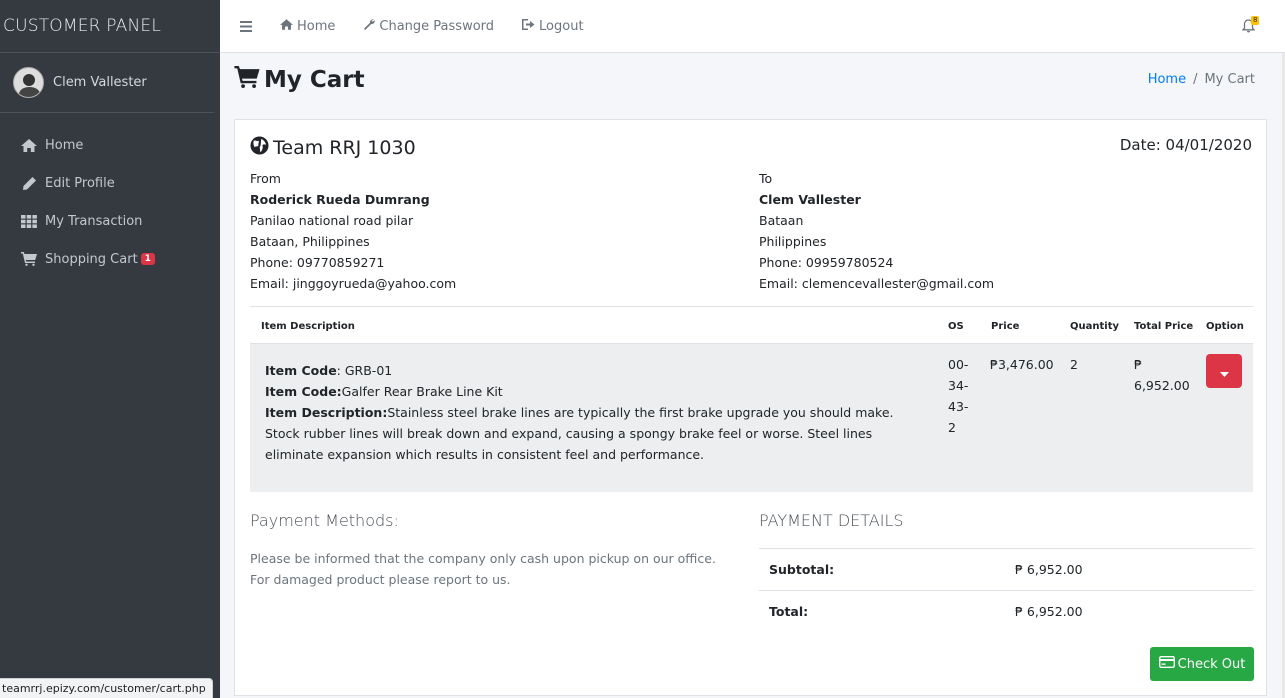 The width and height of the screenshot is (1285, 698). Describe the element at coordinates (1168, 663) in the screenshot. I see `credit-card-icon` at that location.